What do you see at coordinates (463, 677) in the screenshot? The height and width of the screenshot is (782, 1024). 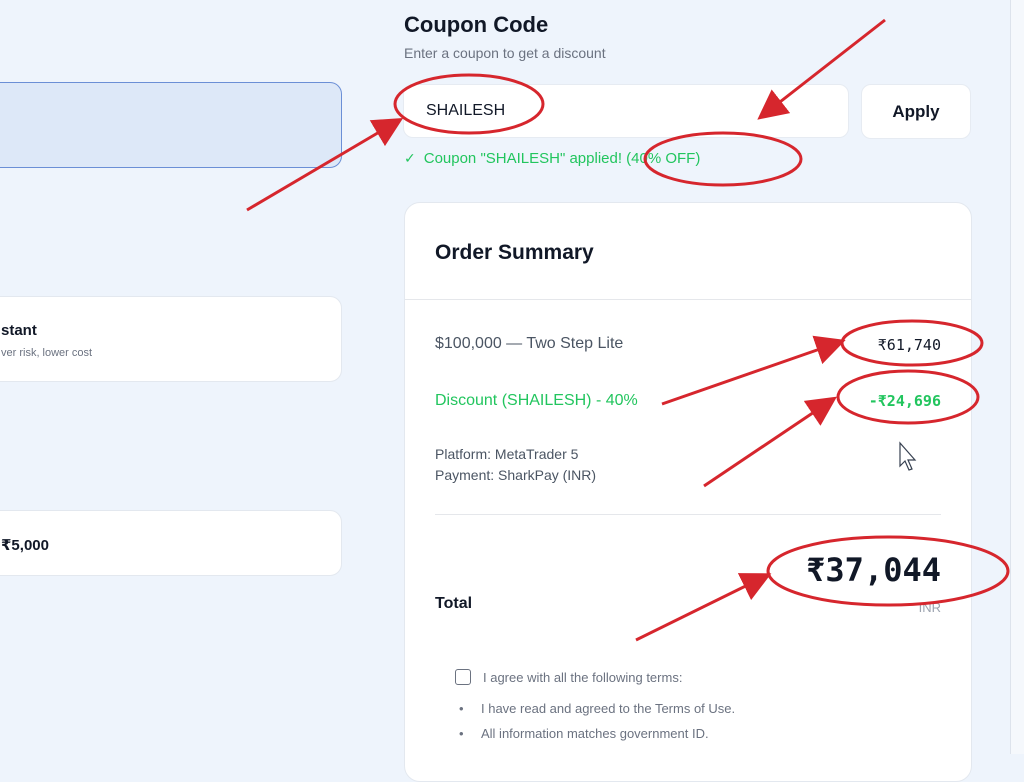 I see `terms-checkbox` at bounding box center [463, 677].